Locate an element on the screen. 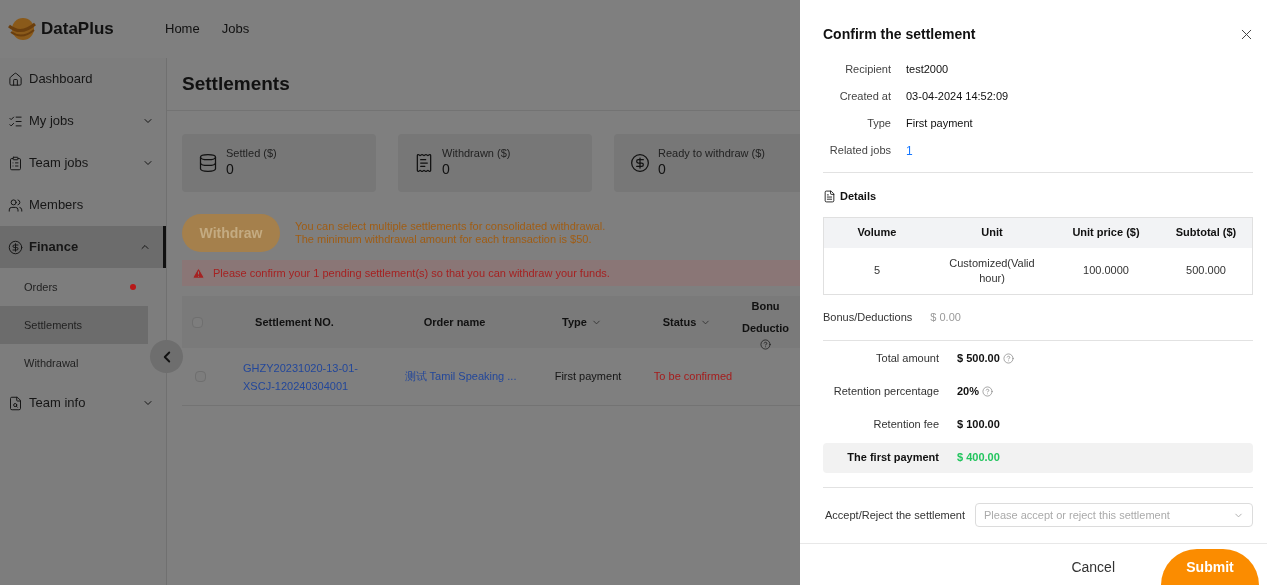 Image resolution: width=1267 pixels, height=585 pixels. warning-icon is located at coordinates (198, 273).